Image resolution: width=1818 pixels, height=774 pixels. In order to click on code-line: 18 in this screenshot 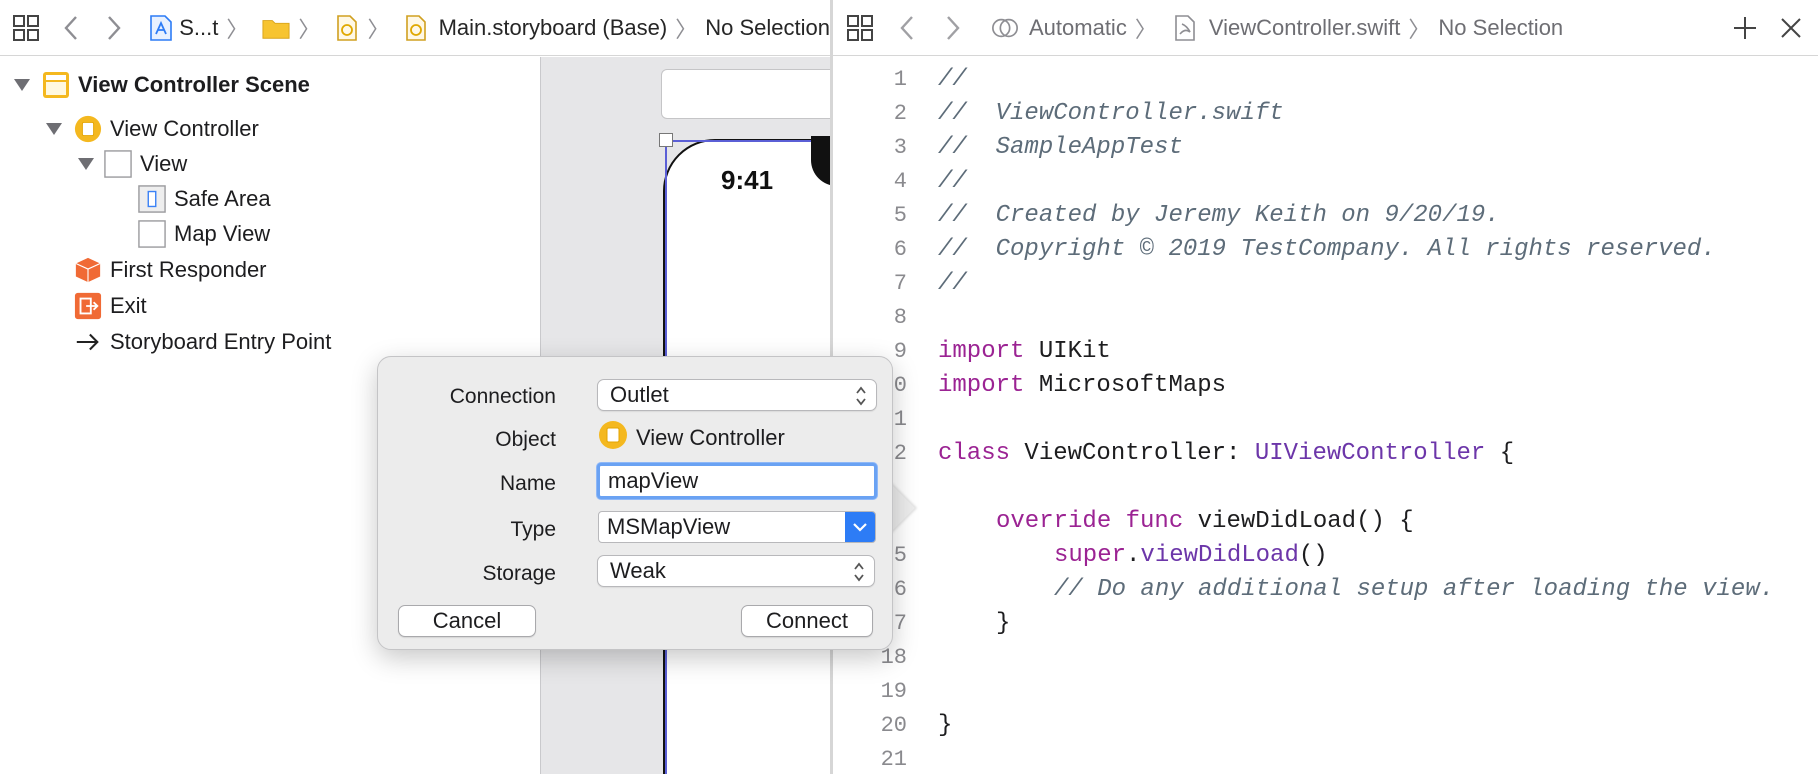, I will do `click(1325, 657)`.